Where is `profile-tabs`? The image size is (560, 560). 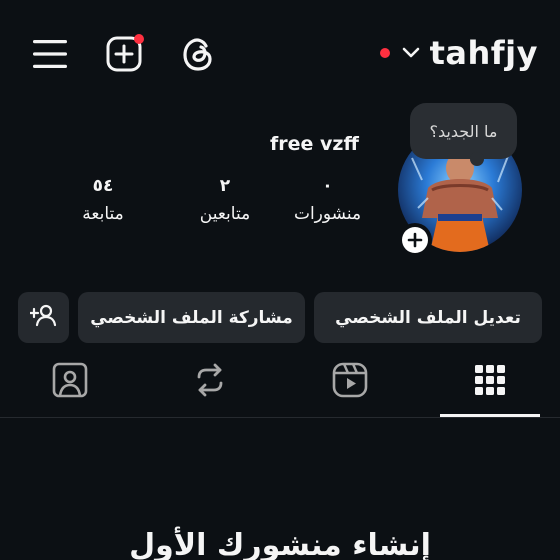
profile-tabs is located at coordinates (280, 387).